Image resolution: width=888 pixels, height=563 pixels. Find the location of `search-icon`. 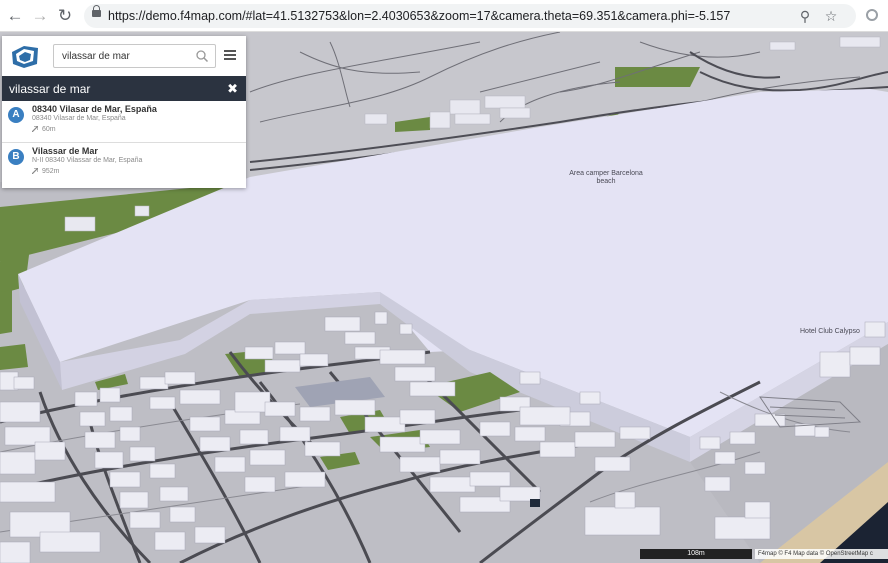

search-icon is located at coordinates (202, 56).